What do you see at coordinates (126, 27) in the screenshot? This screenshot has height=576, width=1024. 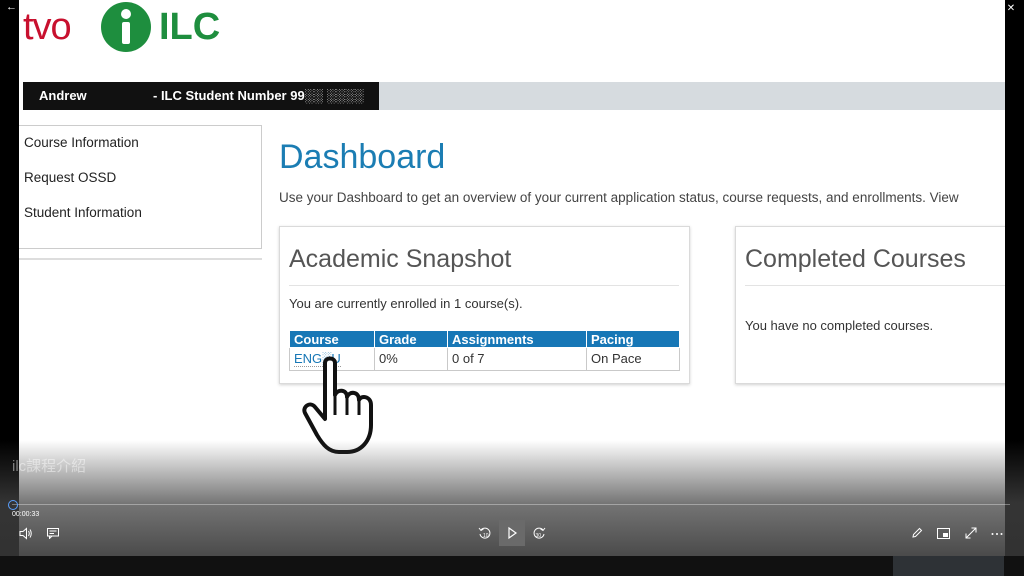 I see `info-i-icon` at bounding box center [126, 27].